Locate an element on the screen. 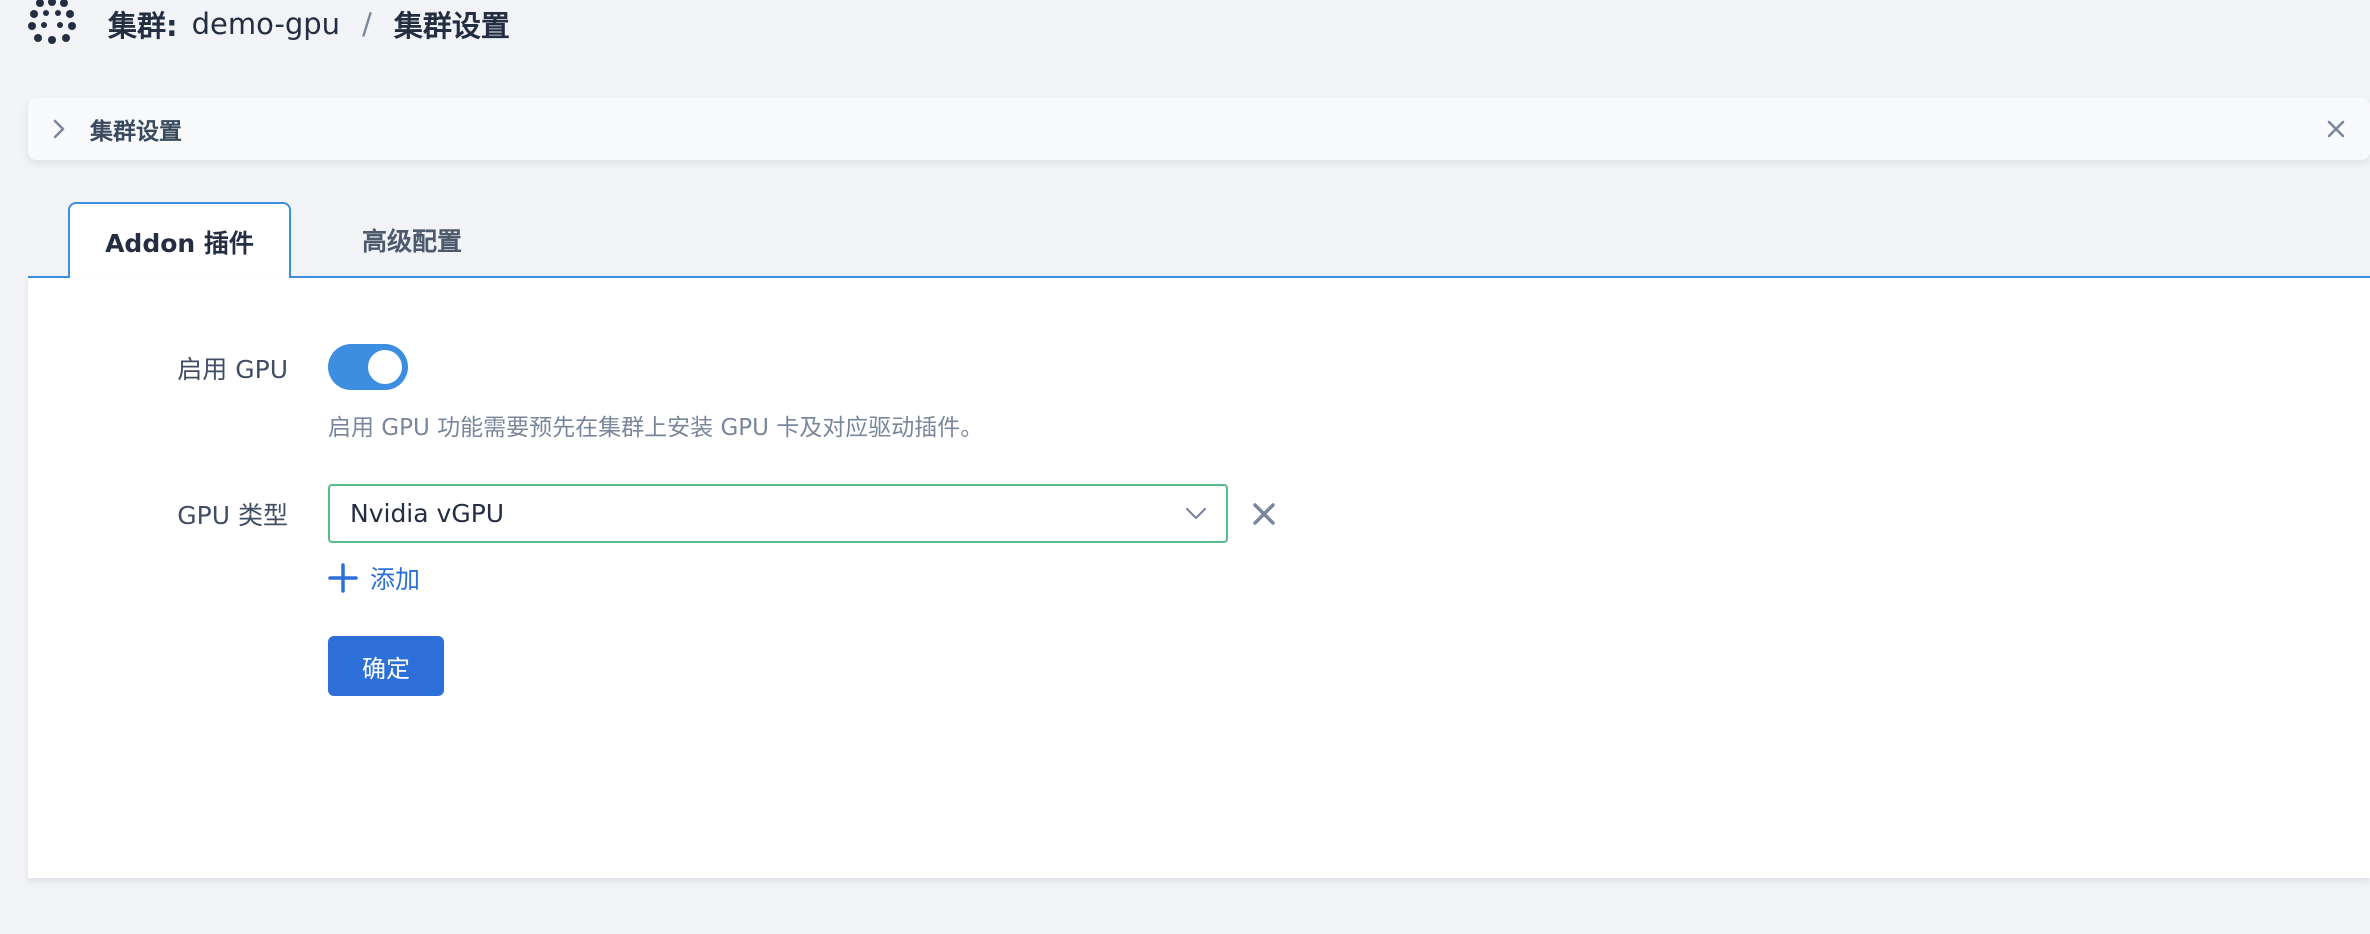  breadcrumb: 集群: demo-gpu / 集群设置 is located at coordinates (269, 24).